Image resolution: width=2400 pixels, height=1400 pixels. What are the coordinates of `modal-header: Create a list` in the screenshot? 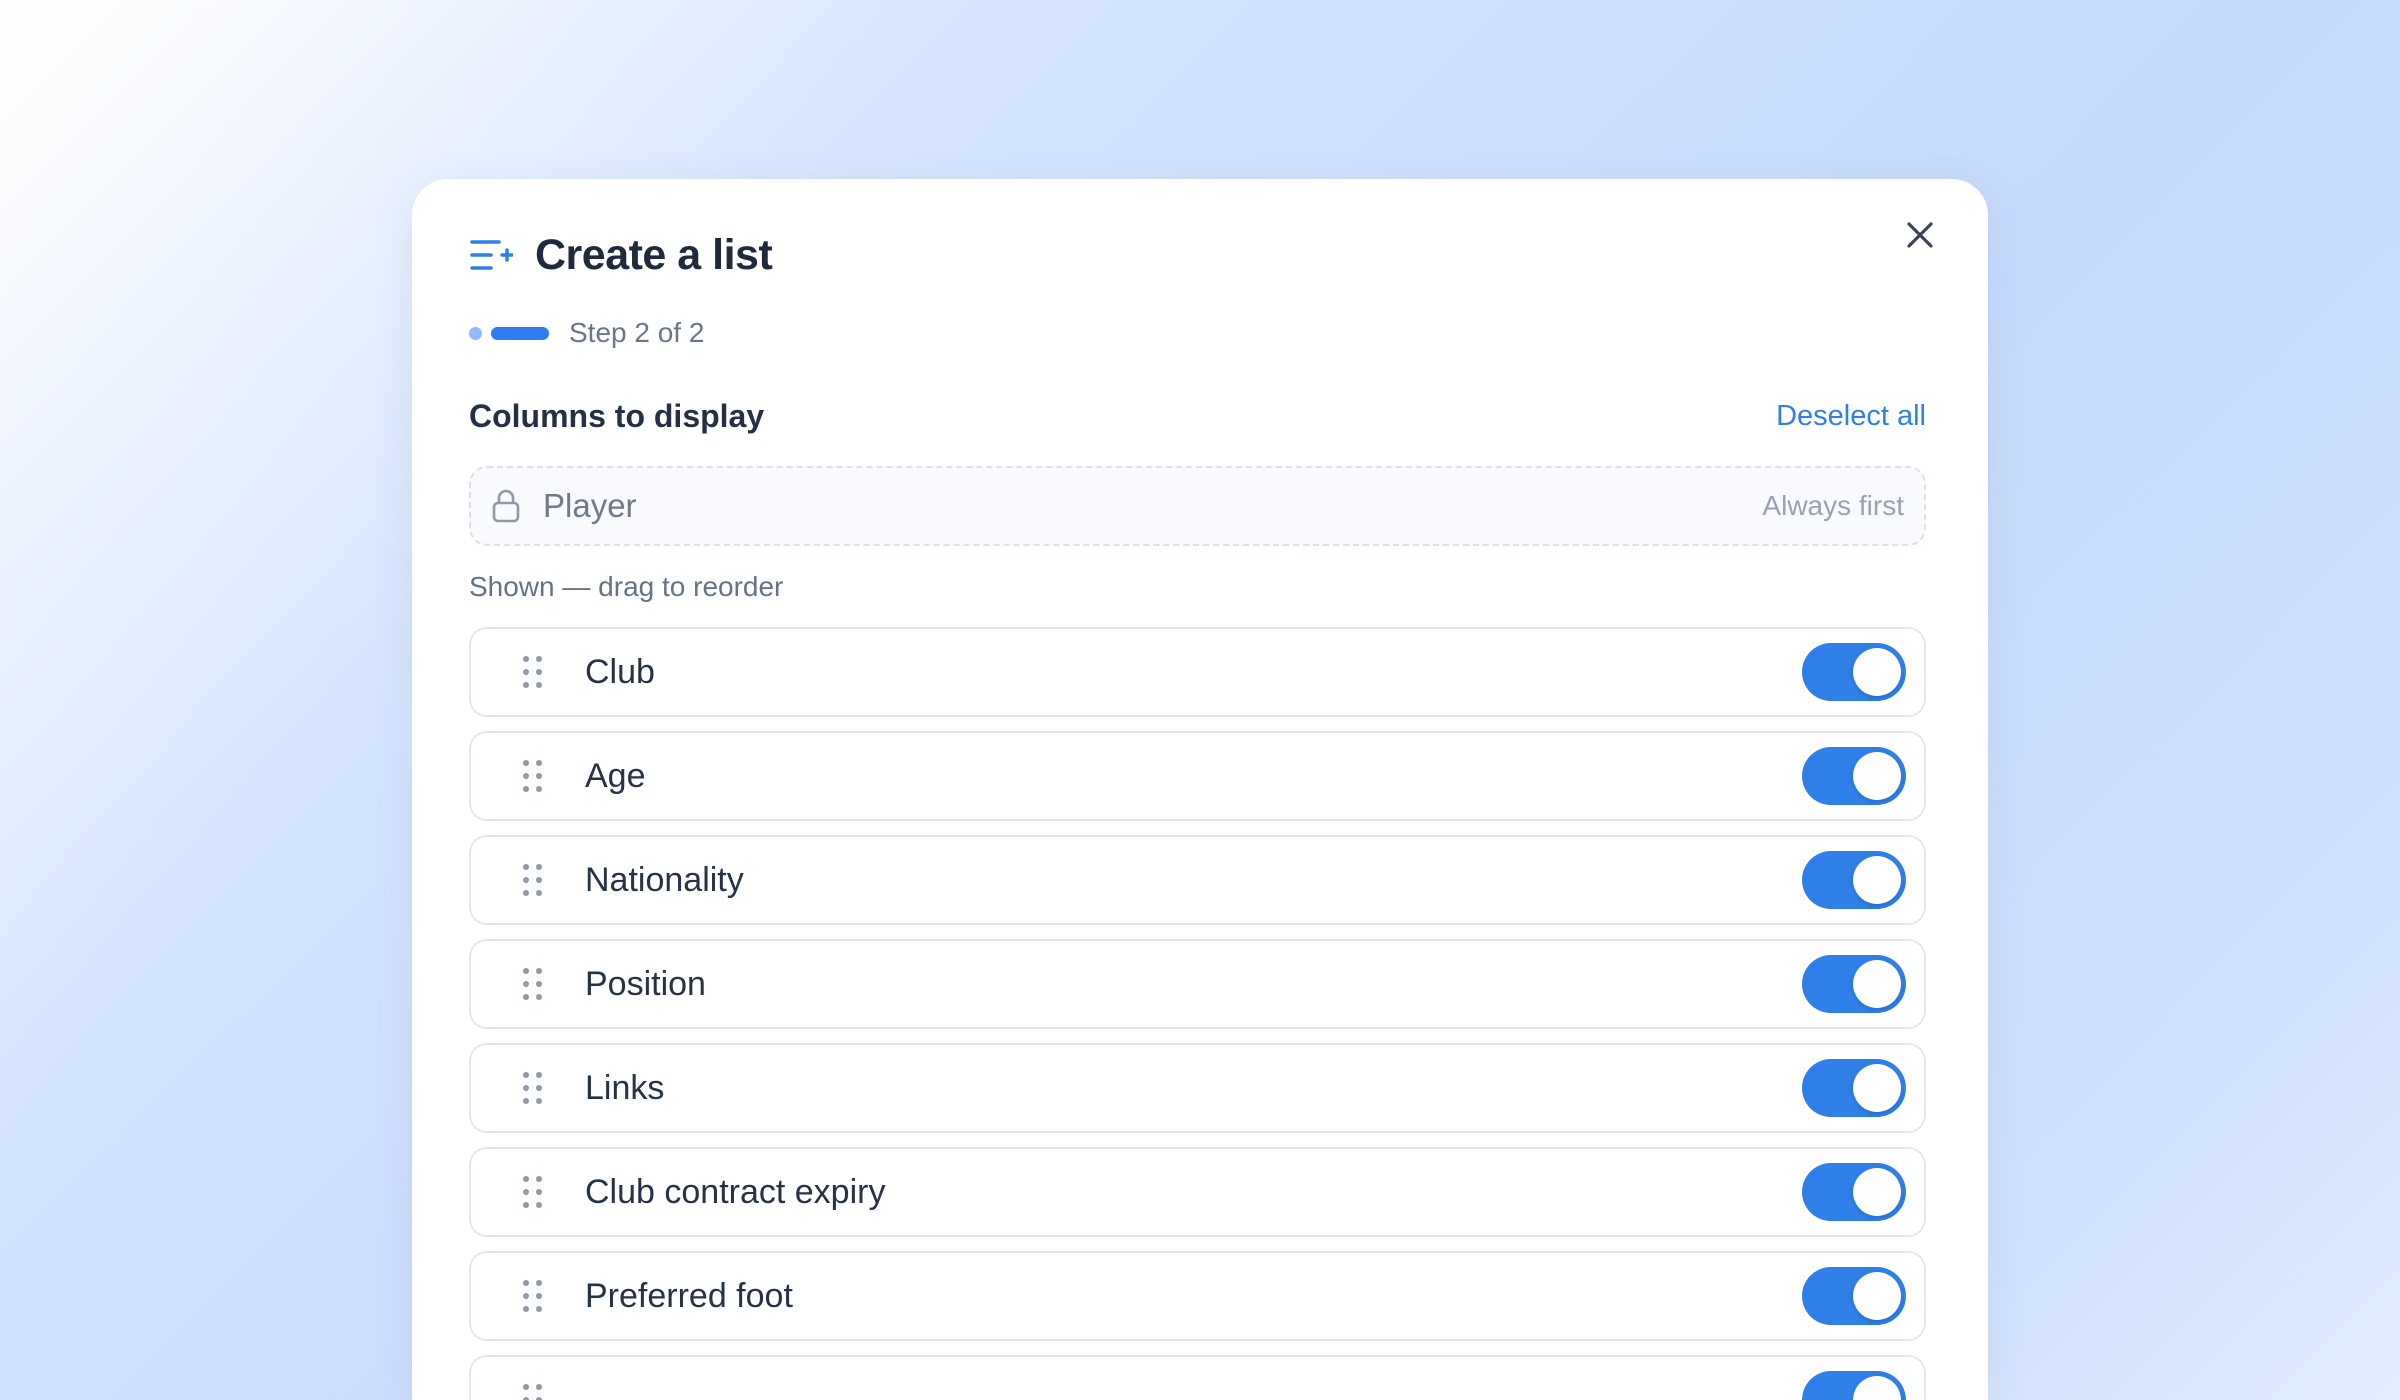 It's located at (621, 255).